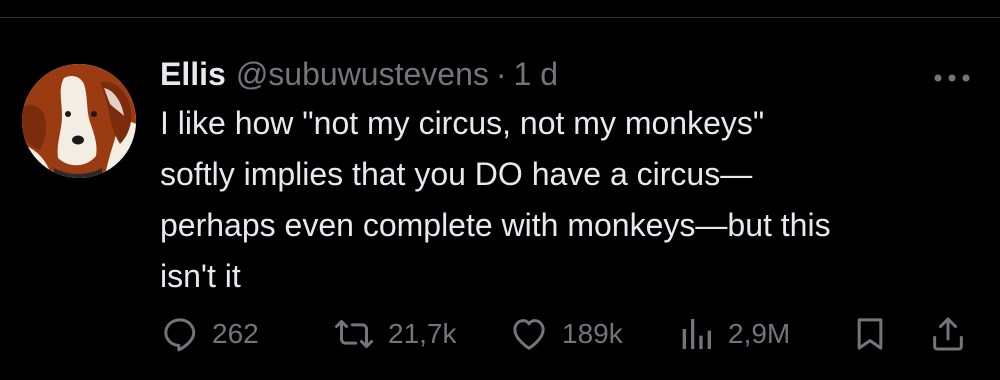  I want to click on display-name: Ellis, so click(193, 74).